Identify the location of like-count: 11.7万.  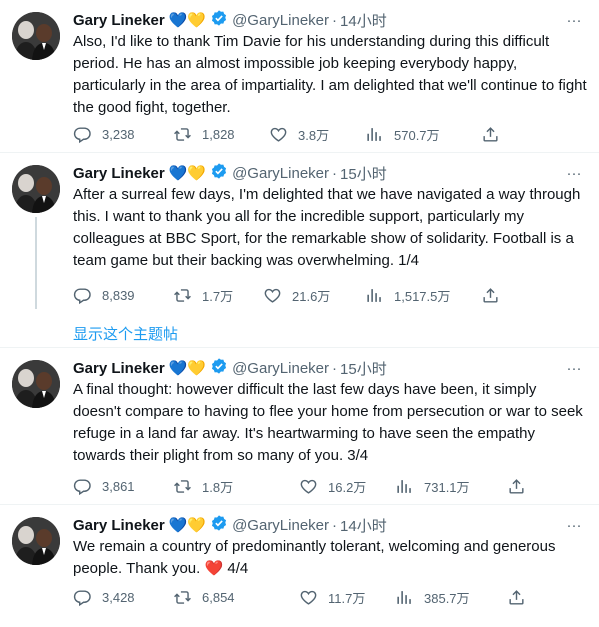
(347, 598).